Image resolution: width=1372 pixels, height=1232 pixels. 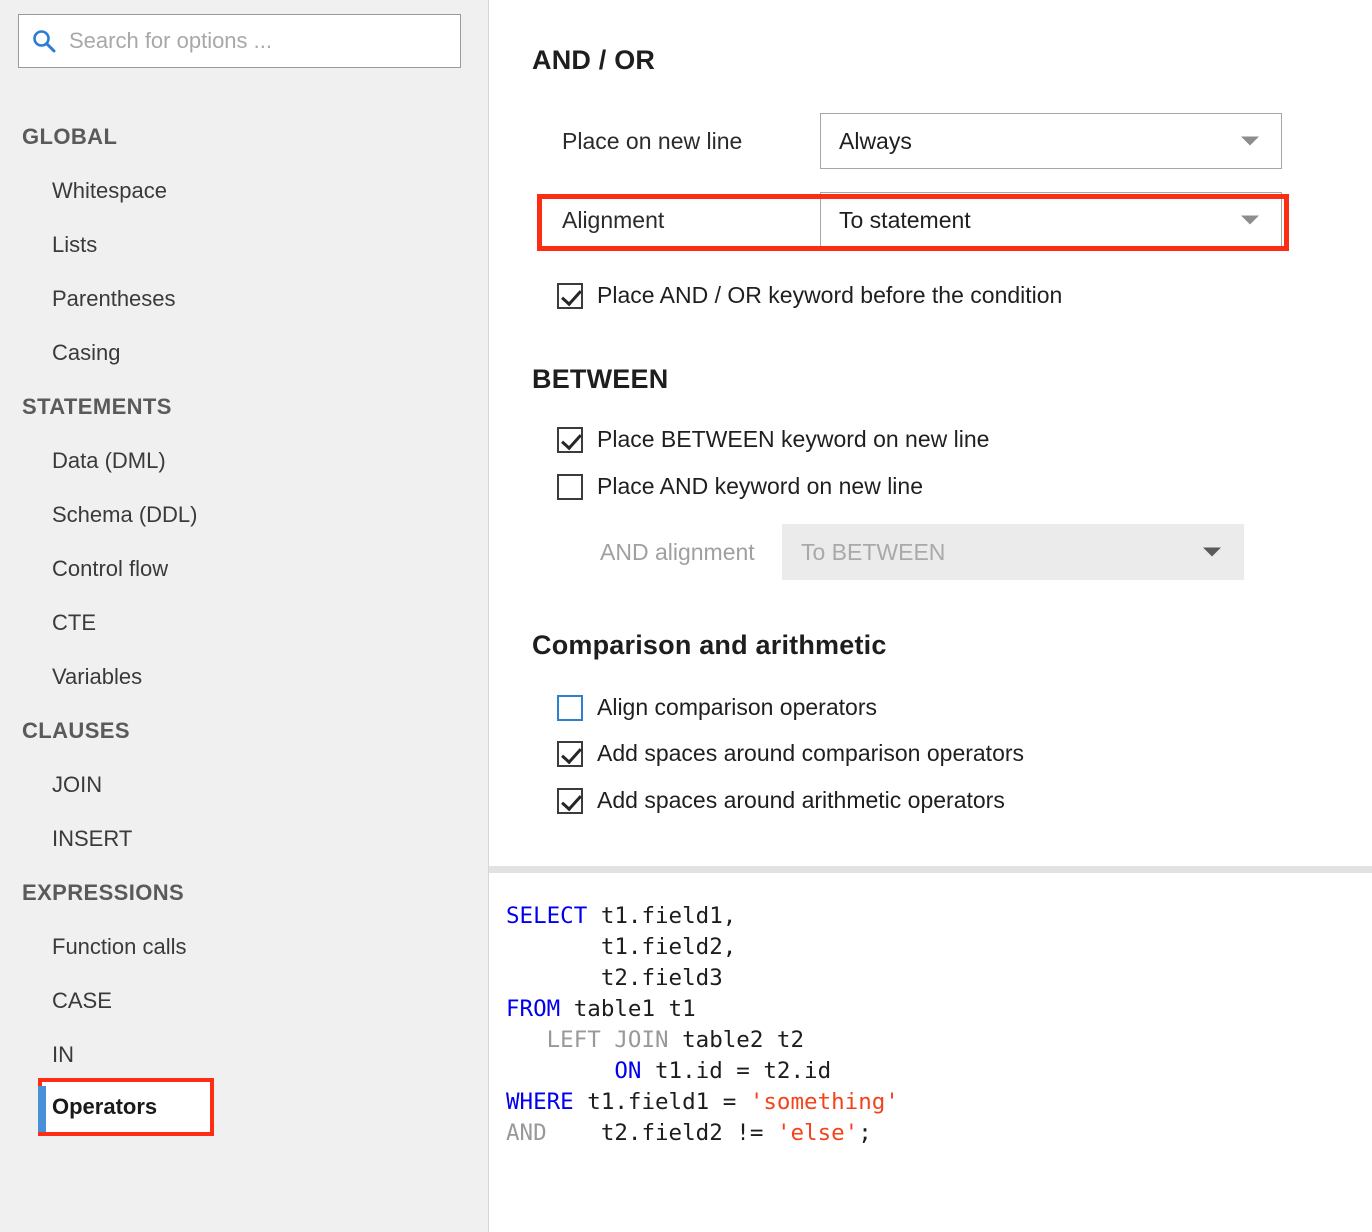 What do you see at coordinates (103, 892) in the screenshot?
I see `sidebar-group-title-expressions: EXPRESSIONS` at bounding box center [103, 892].